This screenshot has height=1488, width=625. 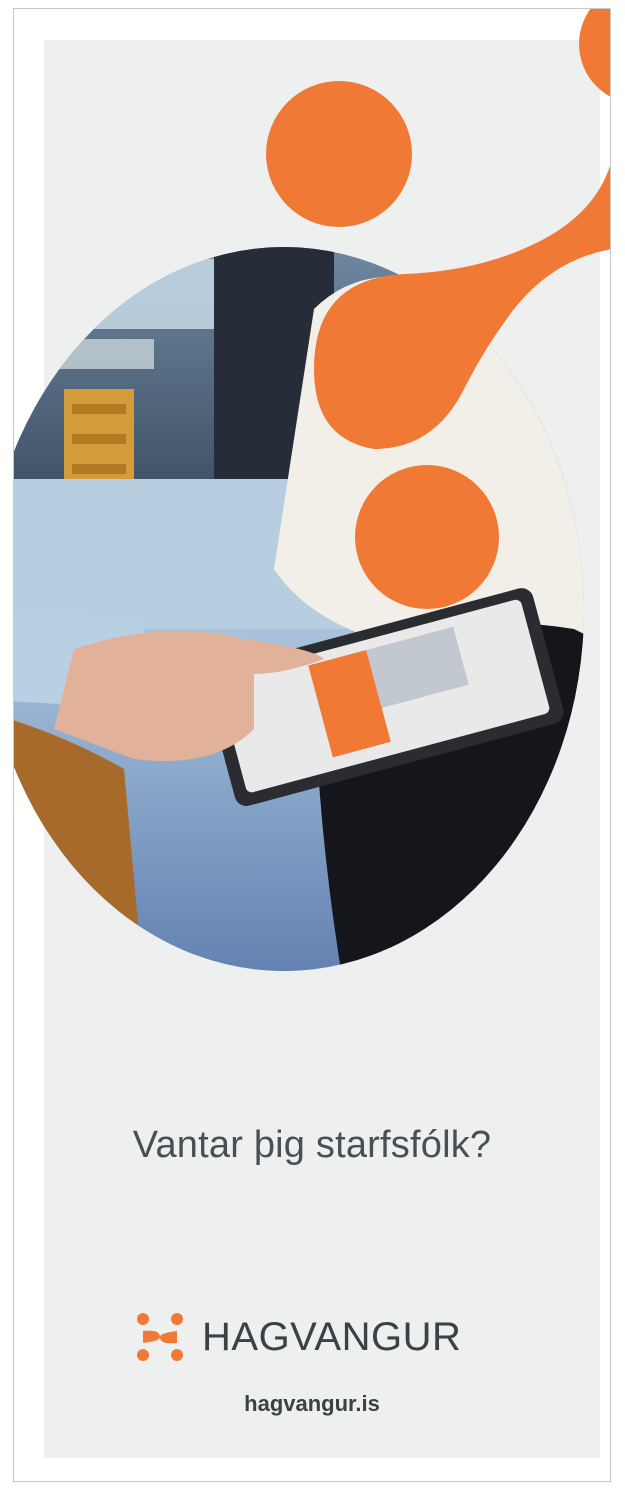 I want to click on hagvangur-network-logo-icon, so click(x=160, y=1337).